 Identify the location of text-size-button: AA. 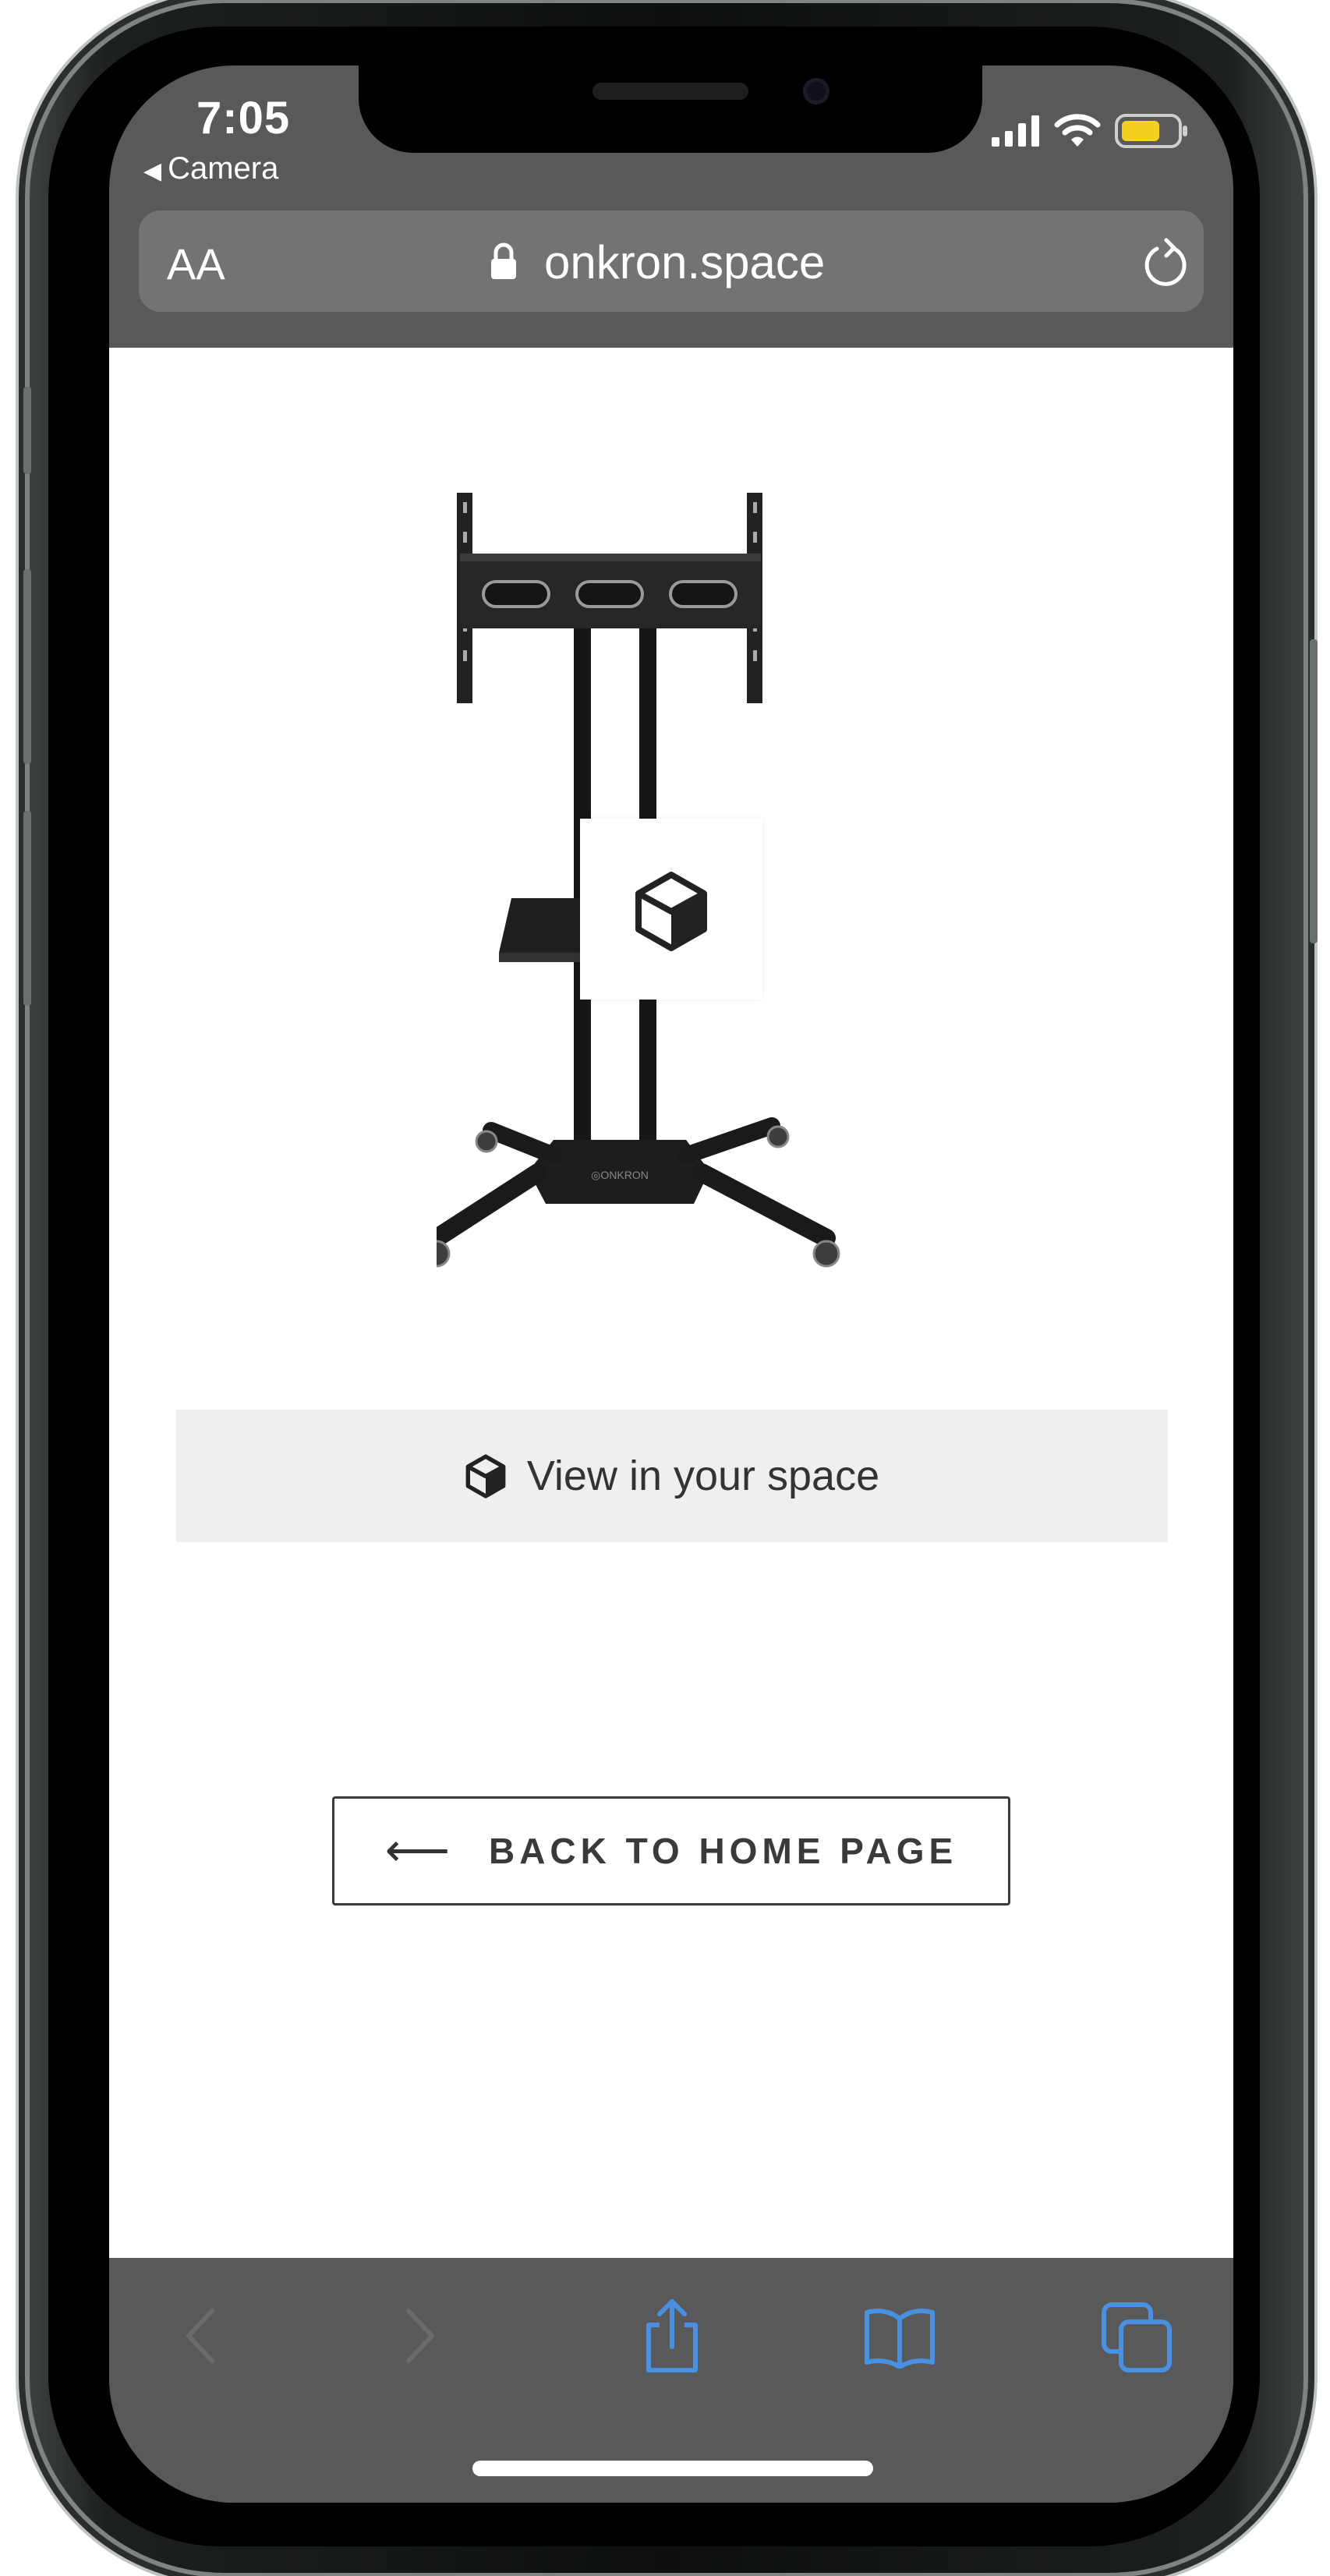
(196, 264).